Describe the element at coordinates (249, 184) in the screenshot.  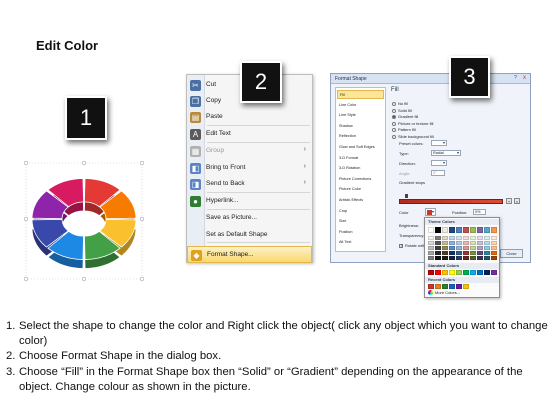
I see `menu-item-send-to-back: ◨ Send to Back ›` at that location.